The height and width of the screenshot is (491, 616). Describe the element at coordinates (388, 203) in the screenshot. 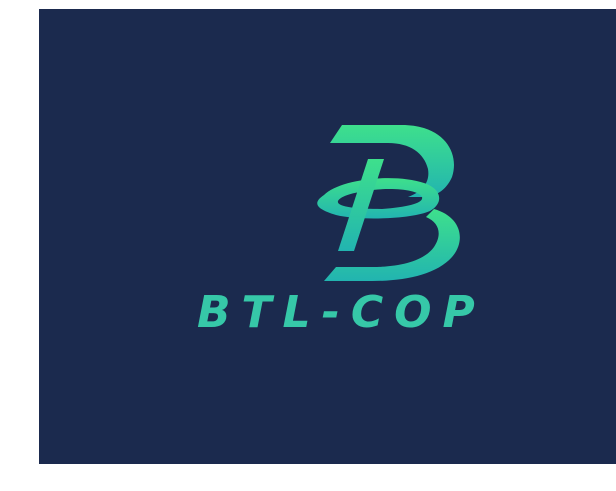

I see `stylized-b-ring-icon` at that location.